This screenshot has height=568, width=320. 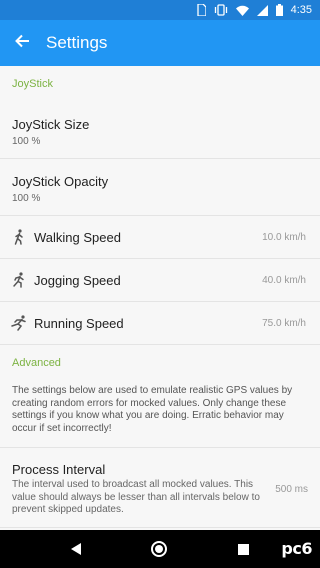 What do you see at coordinates (160, 237) in the screenshot?
I see `pref-walking-speed: Walking Speed 10.0 km/h` at bounding box center [160, 237].